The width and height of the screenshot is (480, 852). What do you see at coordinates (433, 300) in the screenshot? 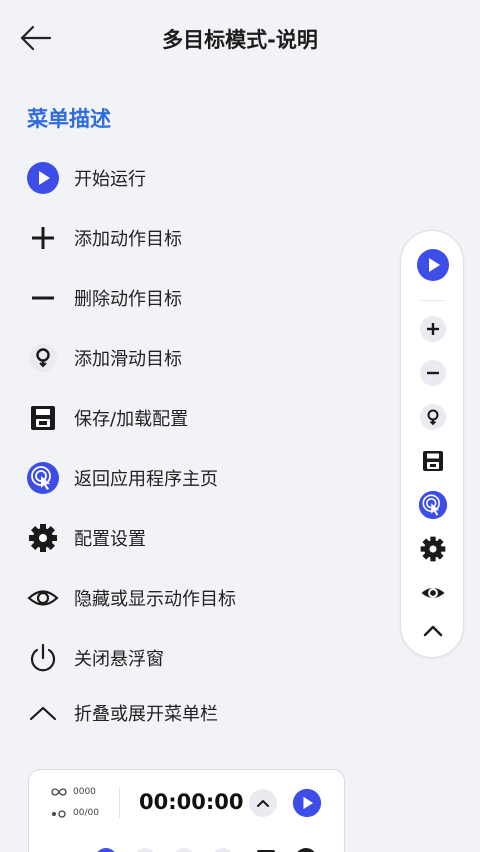
I see `toolbar-divider` at bounding box center [433, 300].